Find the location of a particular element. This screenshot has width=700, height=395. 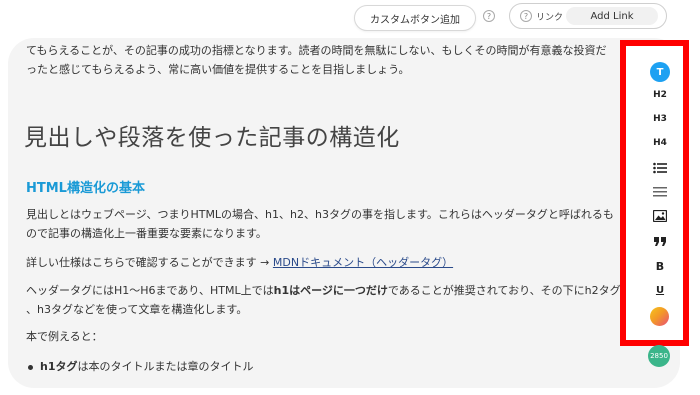

list-icon is located at coordinates (660, 168).